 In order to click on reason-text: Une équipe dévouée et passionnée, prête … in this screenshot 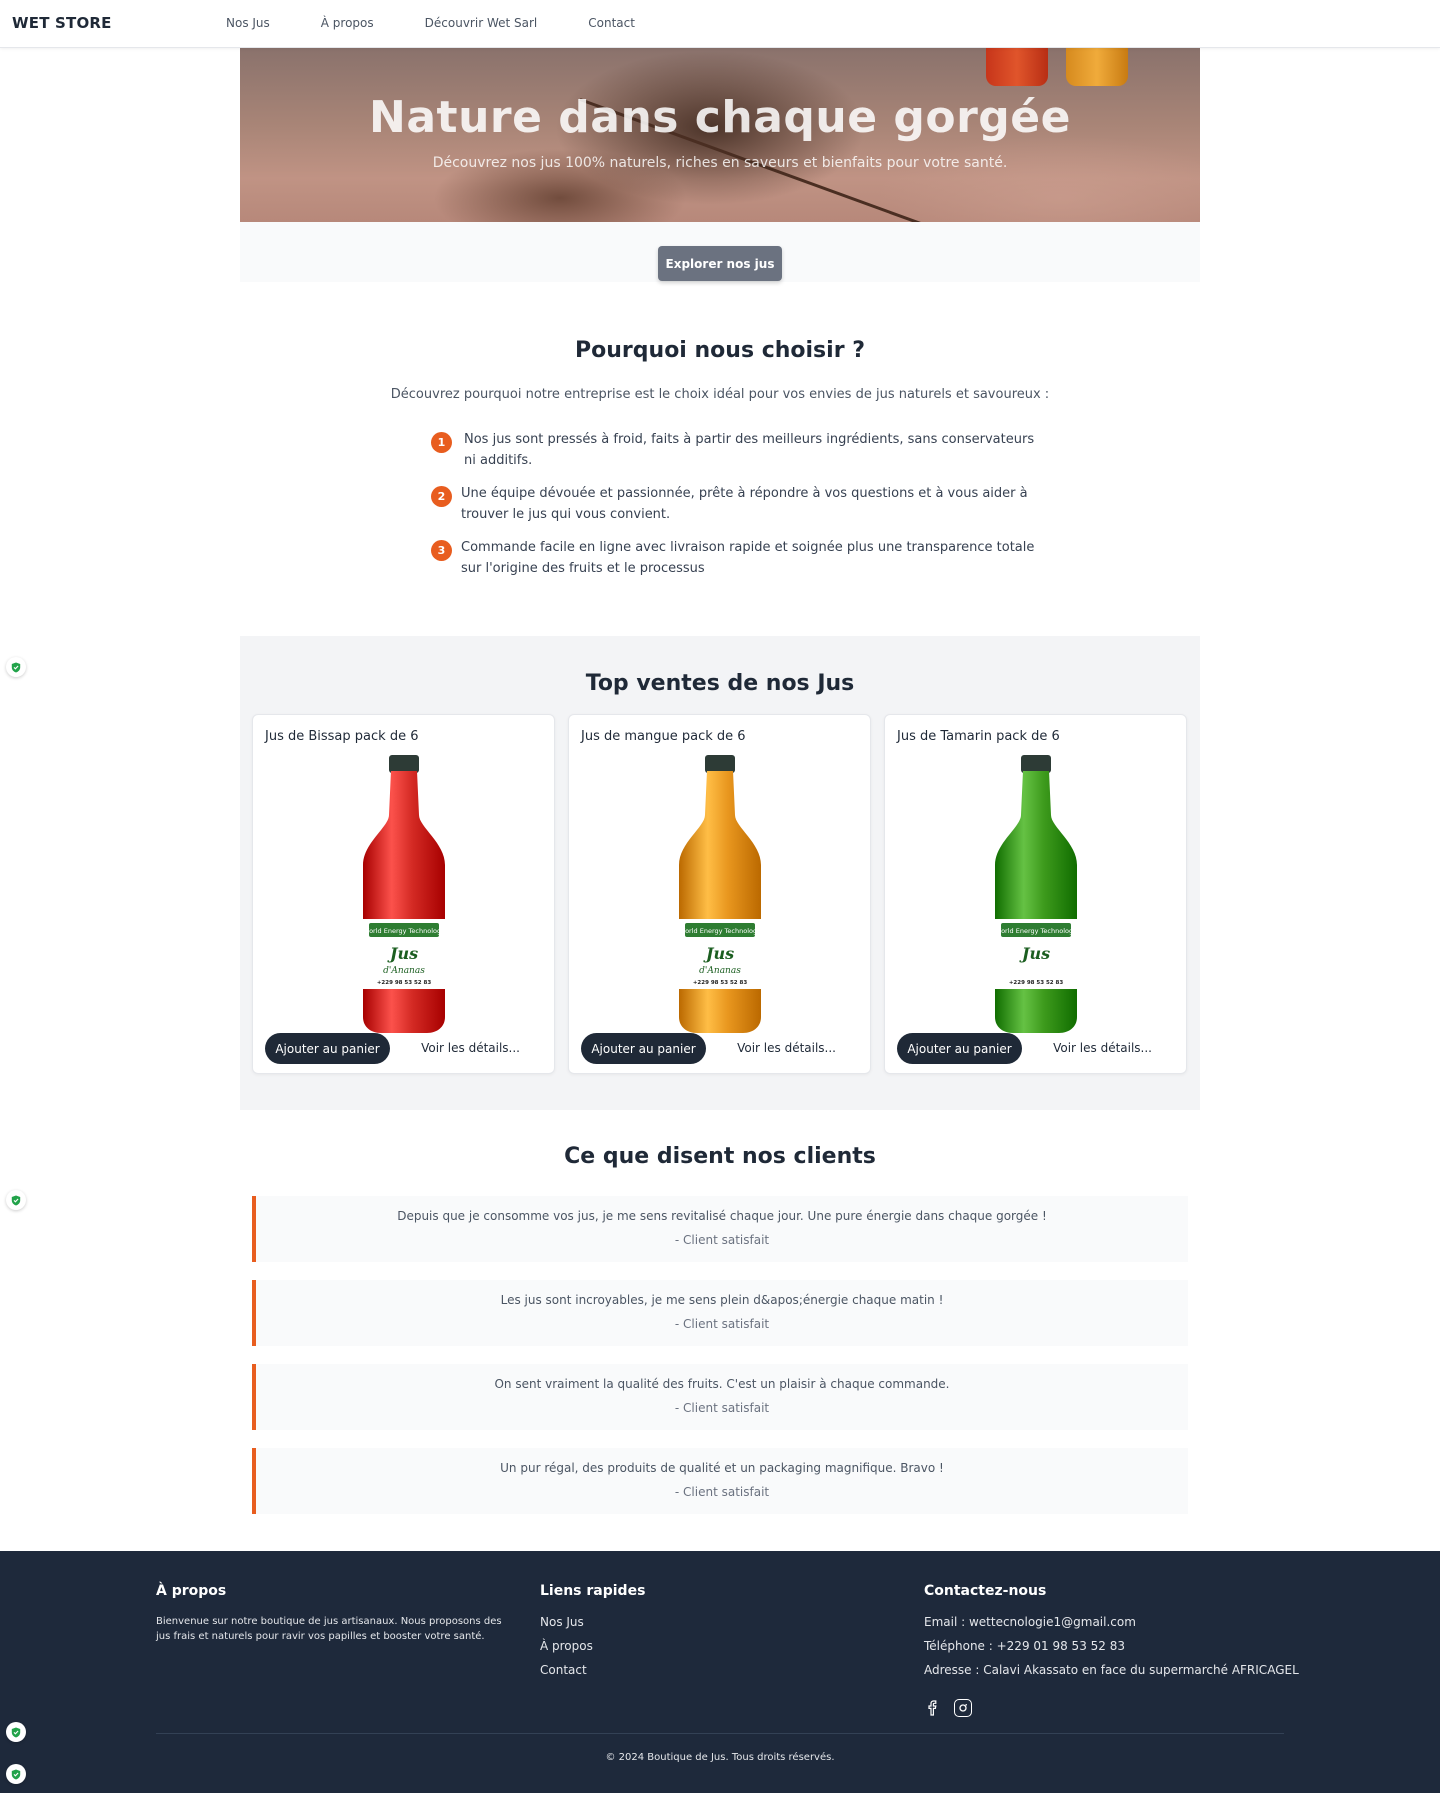, I will do `click(744, 504)`.